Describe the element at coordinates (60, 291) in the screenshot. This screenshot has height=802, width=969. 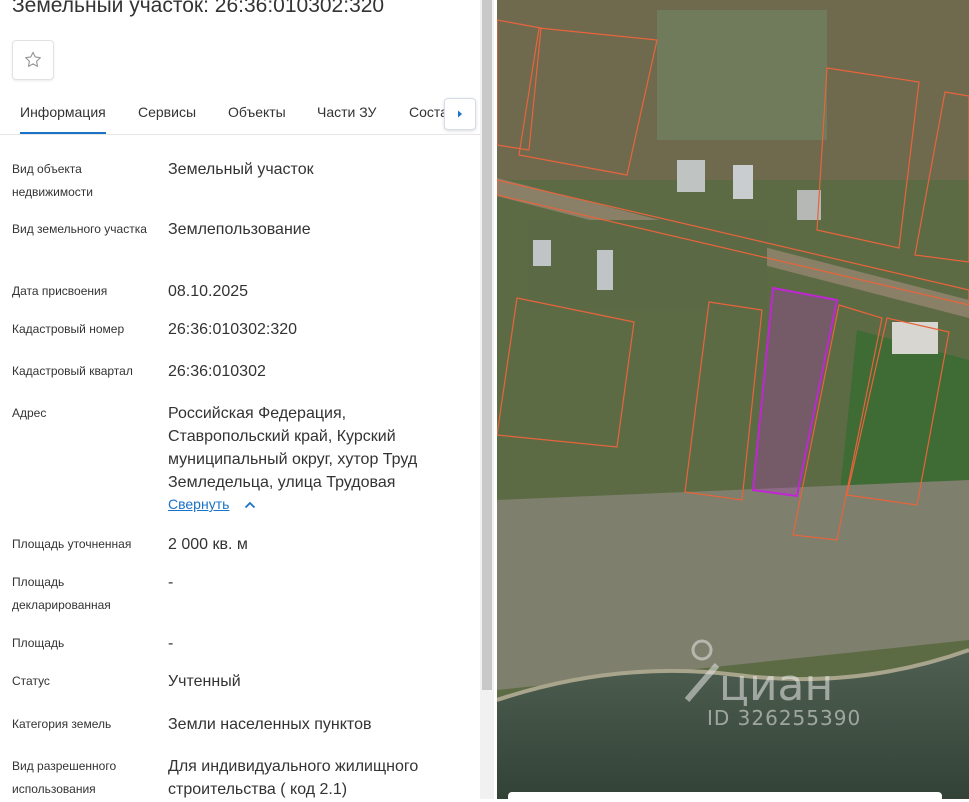
I see `field-label: Дата присвоения` at that location.